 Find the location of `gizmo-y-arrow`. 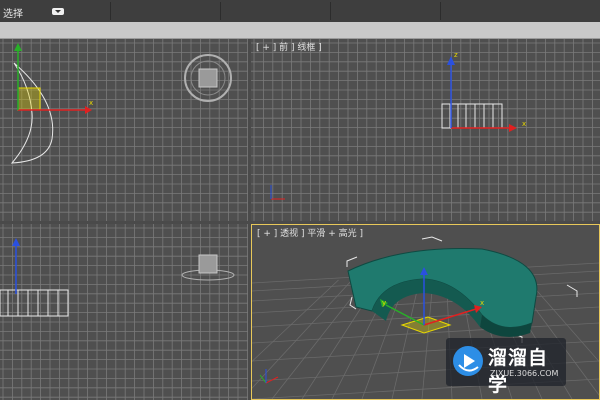

gizmo-y-arrow is located at coordinates (18, 47).